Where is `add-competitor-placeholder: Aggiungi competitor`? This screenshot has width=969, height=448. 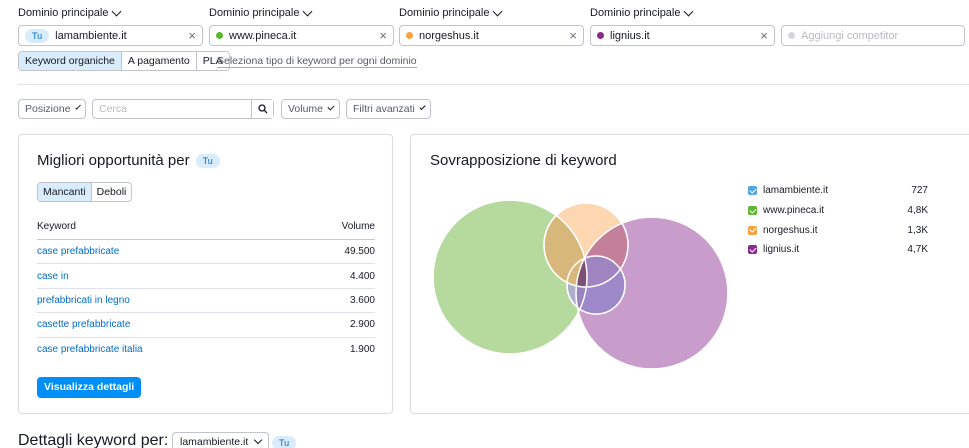
add-competitor-placeholder: Aggiungi competitor is located at coordinates (850, 35).